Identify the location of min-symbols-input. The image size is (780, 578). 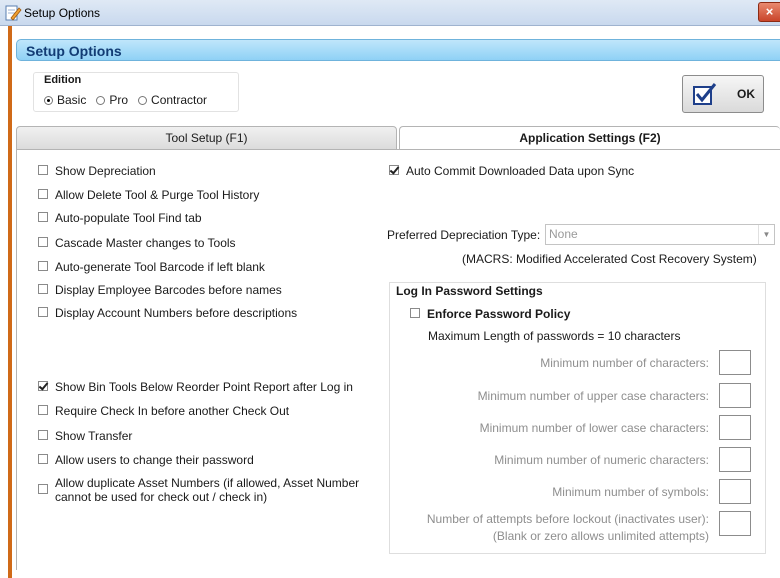
(735, 491).